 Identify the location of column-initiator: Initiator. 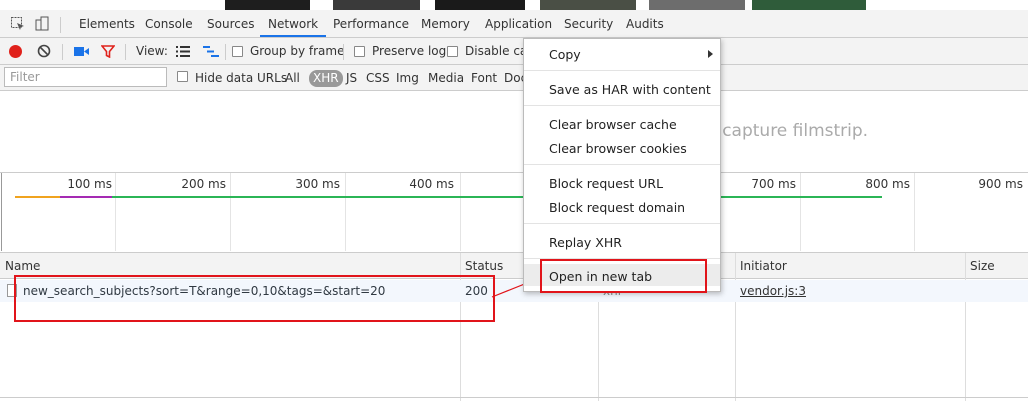
(763, 266).